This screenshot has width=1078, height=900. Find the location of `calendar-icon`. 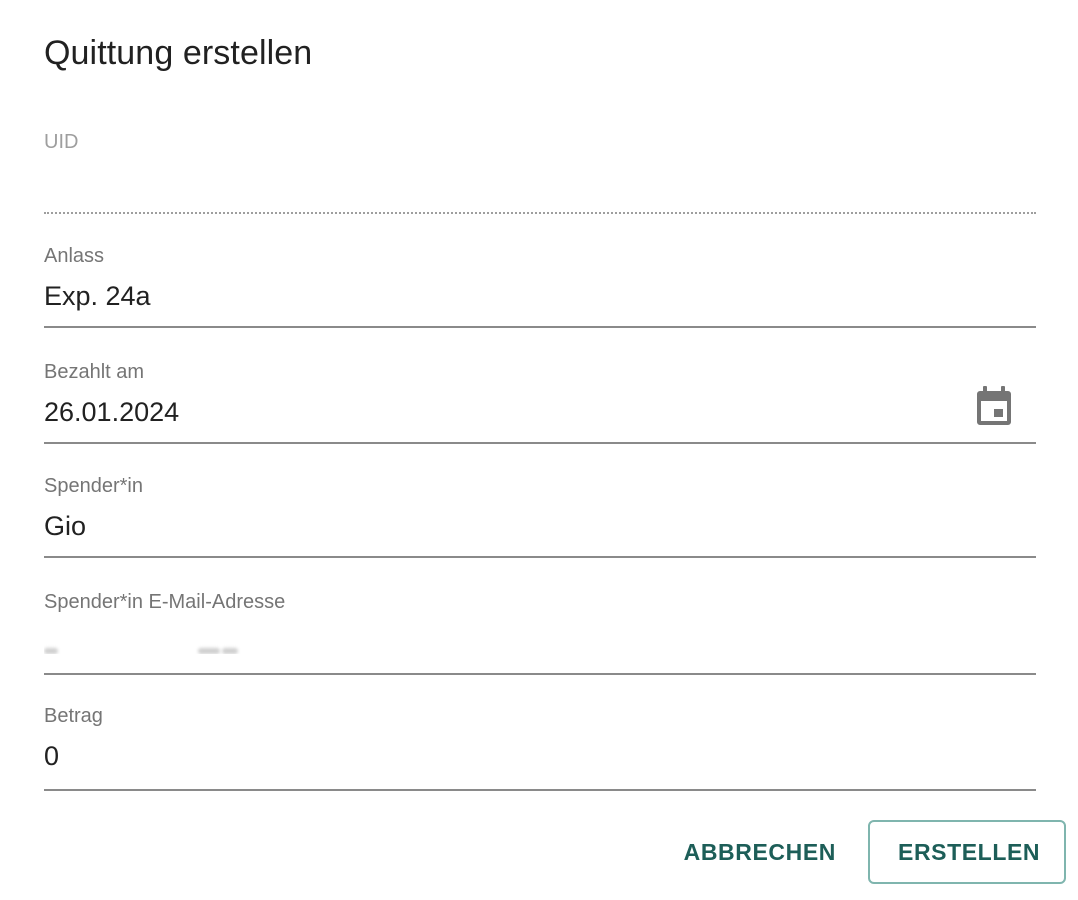

calendar-icon is located at coordinates (994, 406).